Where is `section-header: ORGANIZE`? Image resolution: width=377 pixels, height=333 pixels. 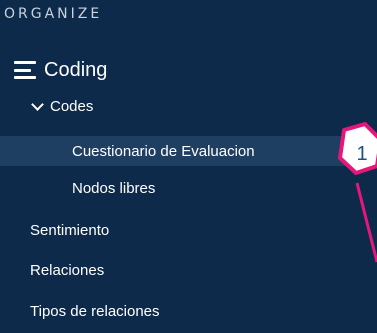 section-header: ORGANIZE is located at coordinates (53, 14).